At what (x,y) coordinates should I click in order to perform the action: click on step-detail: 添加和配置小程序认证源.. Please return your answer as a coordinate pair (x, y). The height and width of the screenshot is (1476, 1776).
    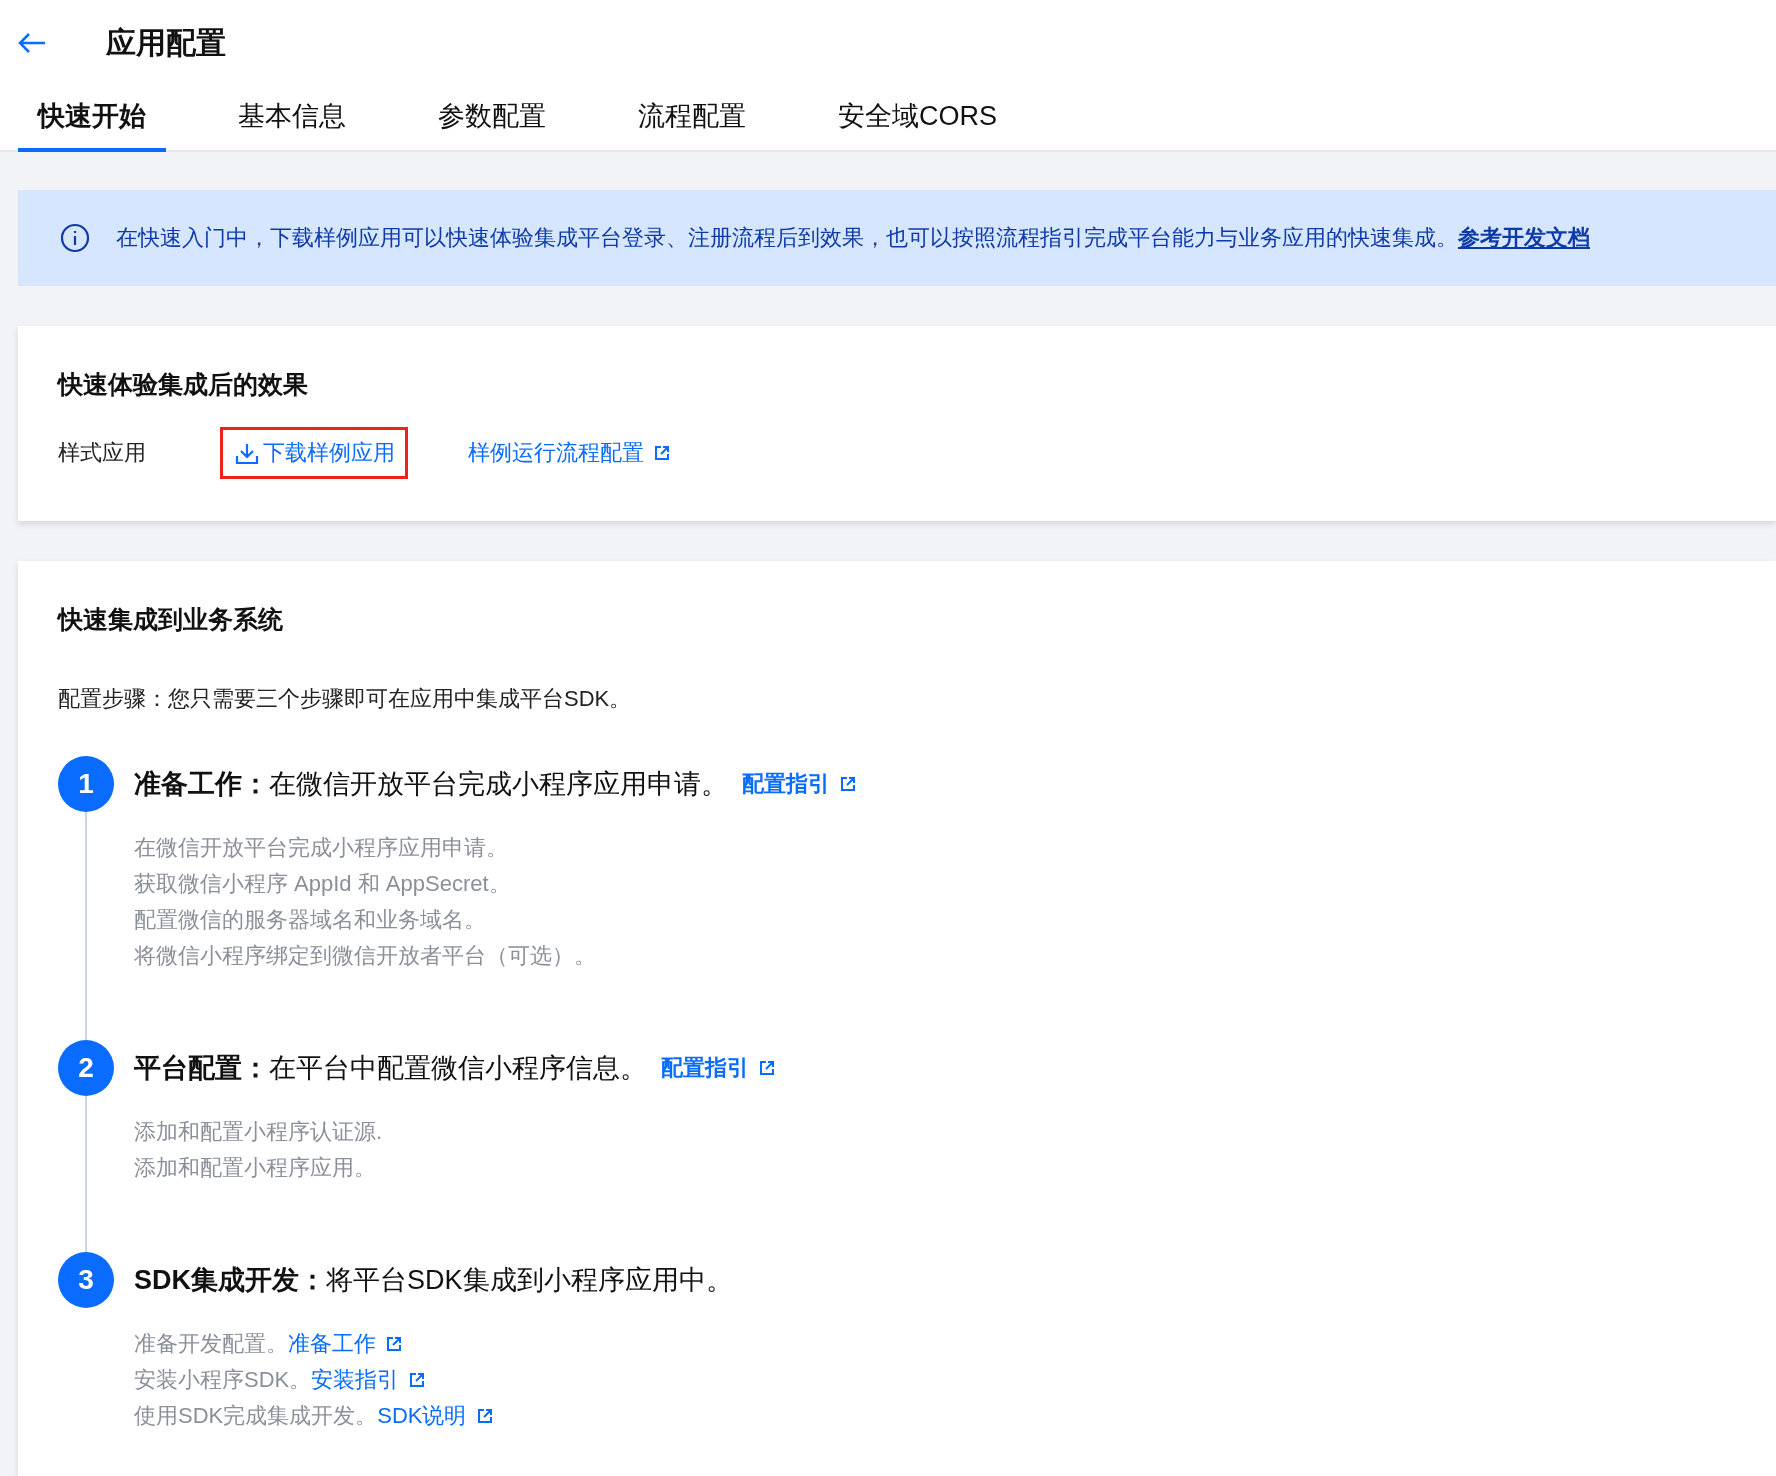
    Looking at the image, I should click on (258, 1132).